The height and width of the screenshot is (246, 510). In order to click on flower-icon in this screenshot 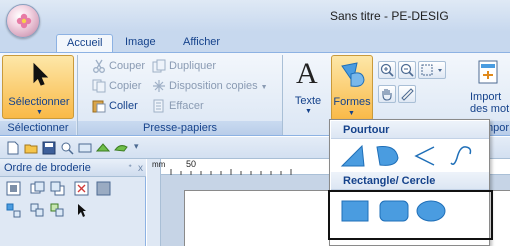, I will do `click(24, 21)`.